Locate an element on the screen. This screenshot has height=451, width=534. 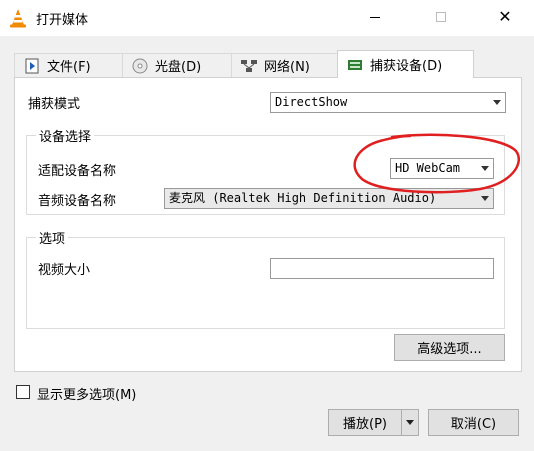
tab-disc-label: 光盘(D) is located at coordinates (178, 67).